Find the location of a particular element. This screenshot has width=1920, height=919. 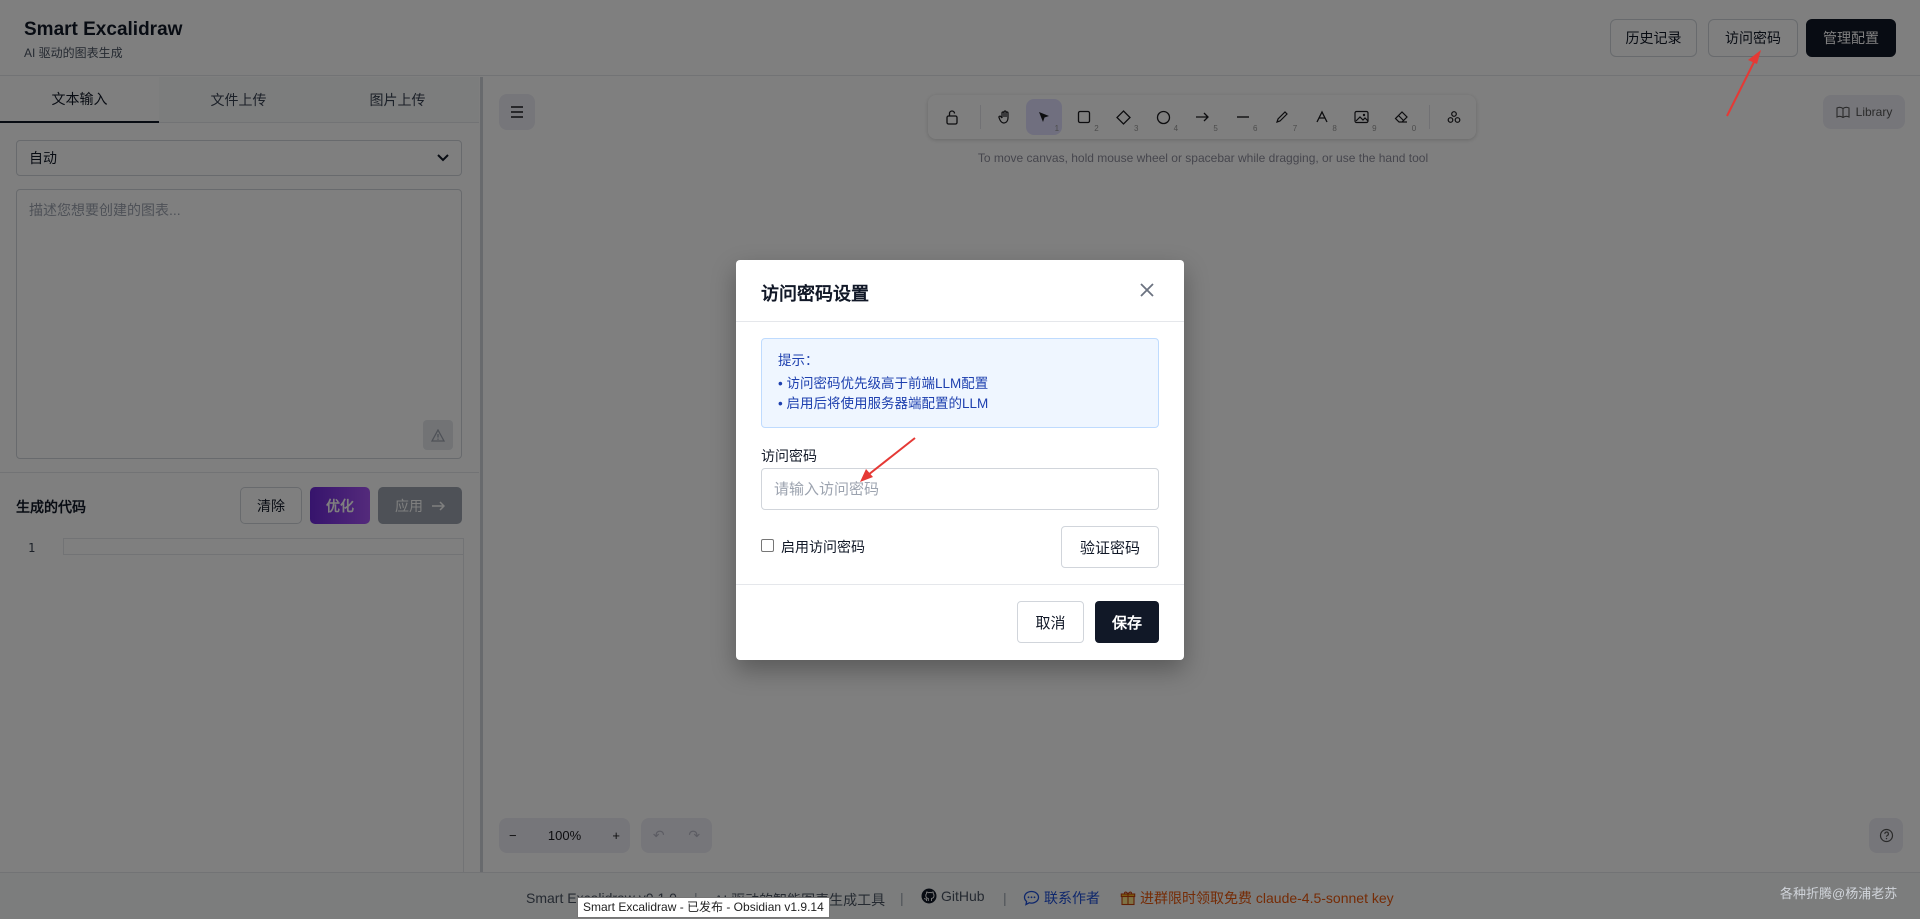

watermark: 各种折腾@杨浦老苏 is located at coordinates (1839, 893).